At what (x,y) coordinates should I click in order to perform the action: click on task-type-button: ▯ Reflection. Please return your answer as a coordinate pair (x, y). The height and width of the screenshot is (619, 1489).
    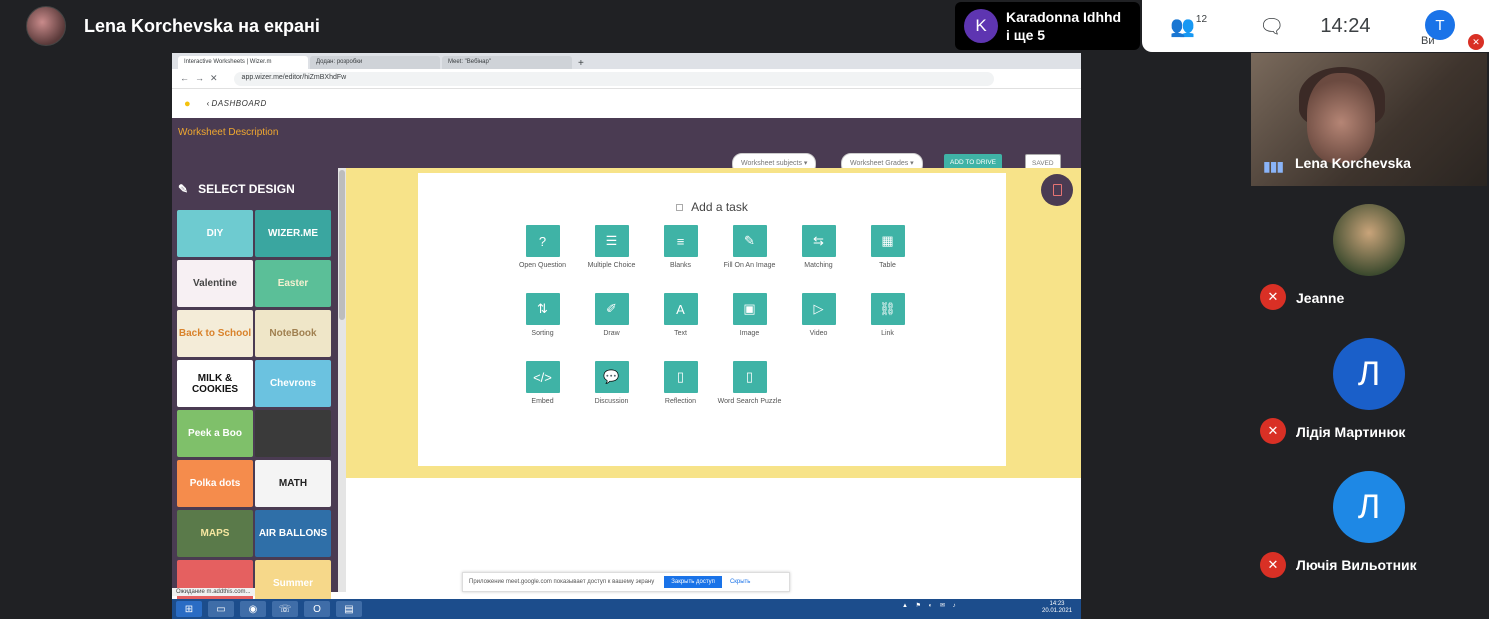
    Looking at the image, I should click on (680, 395).